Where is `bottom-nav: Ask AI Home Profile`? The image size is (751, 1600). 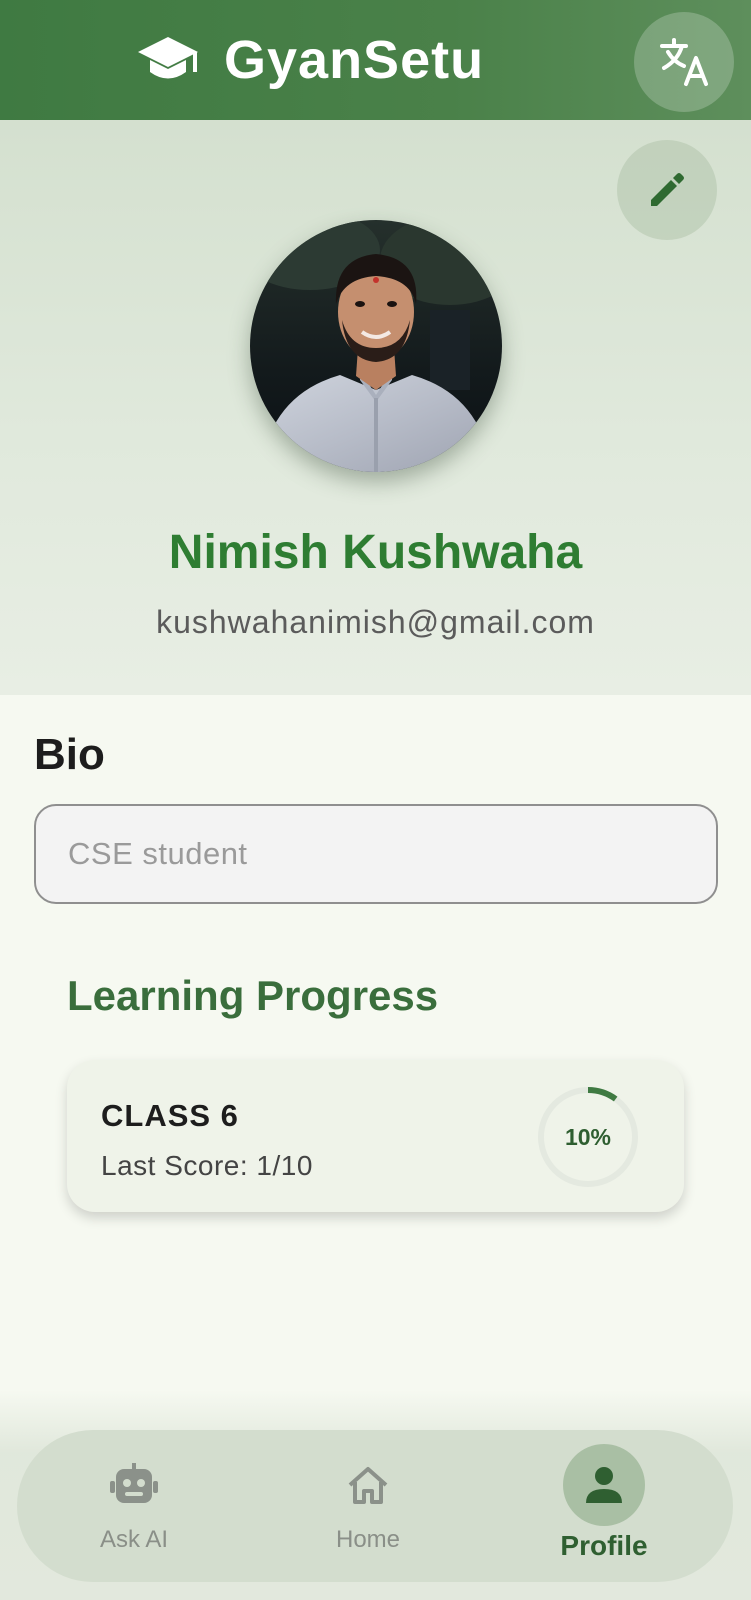
bottom-nav: Ask AI Home Profile is located at coordinates (375, 1506).